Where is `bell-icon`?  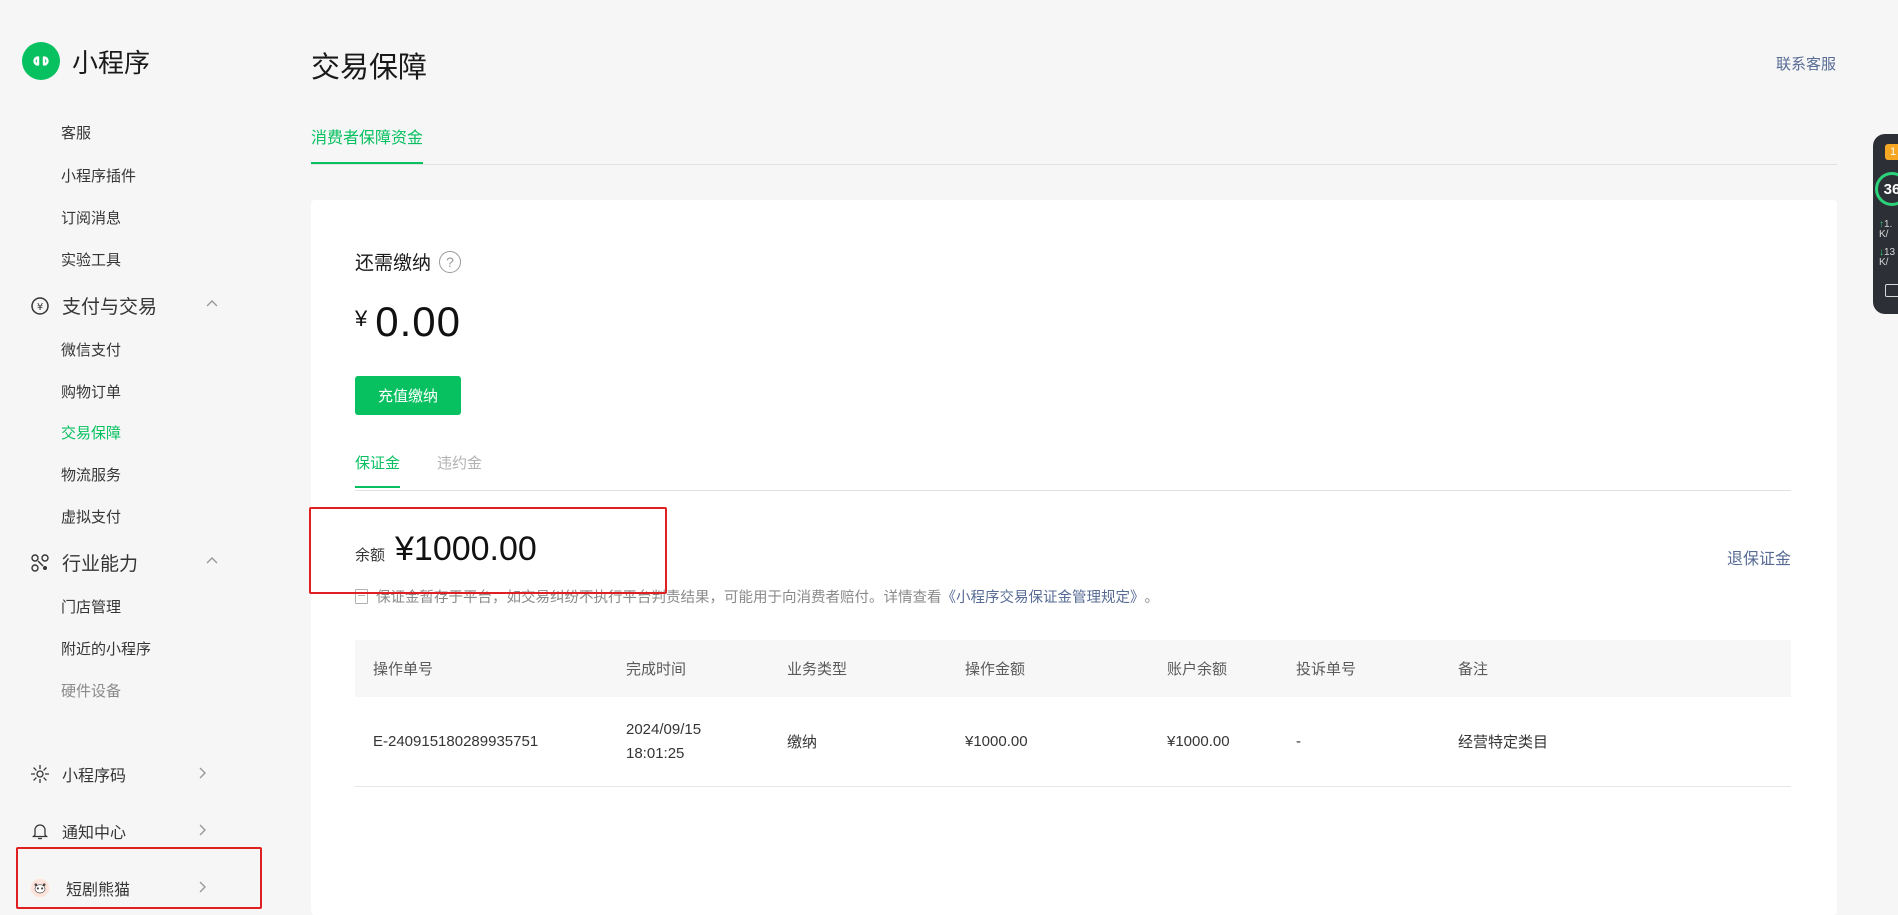
bell-icon is located at coordinates (40, 831).